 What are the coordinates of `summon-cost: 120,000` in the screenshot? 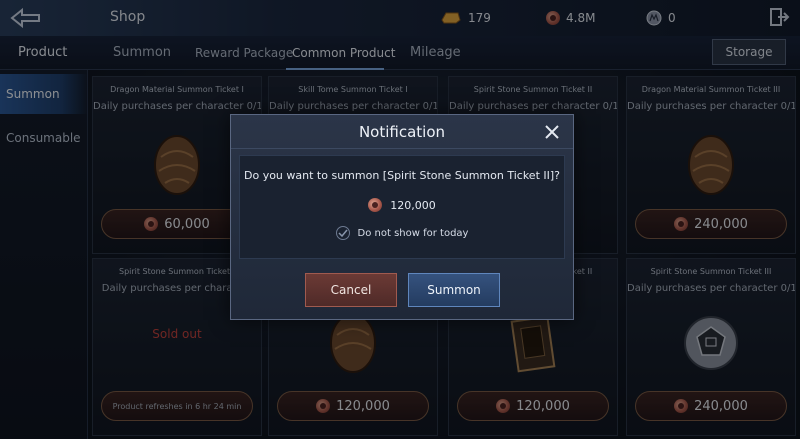 It's located at (402, 205).